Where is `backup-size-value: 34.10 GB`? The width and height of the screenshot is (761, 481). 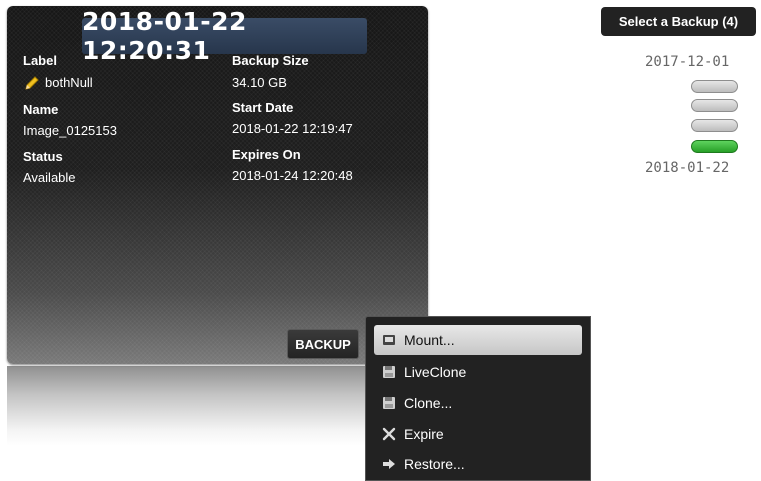
backup-size-value: 34.10 GB is located at coordinates (259, 82).